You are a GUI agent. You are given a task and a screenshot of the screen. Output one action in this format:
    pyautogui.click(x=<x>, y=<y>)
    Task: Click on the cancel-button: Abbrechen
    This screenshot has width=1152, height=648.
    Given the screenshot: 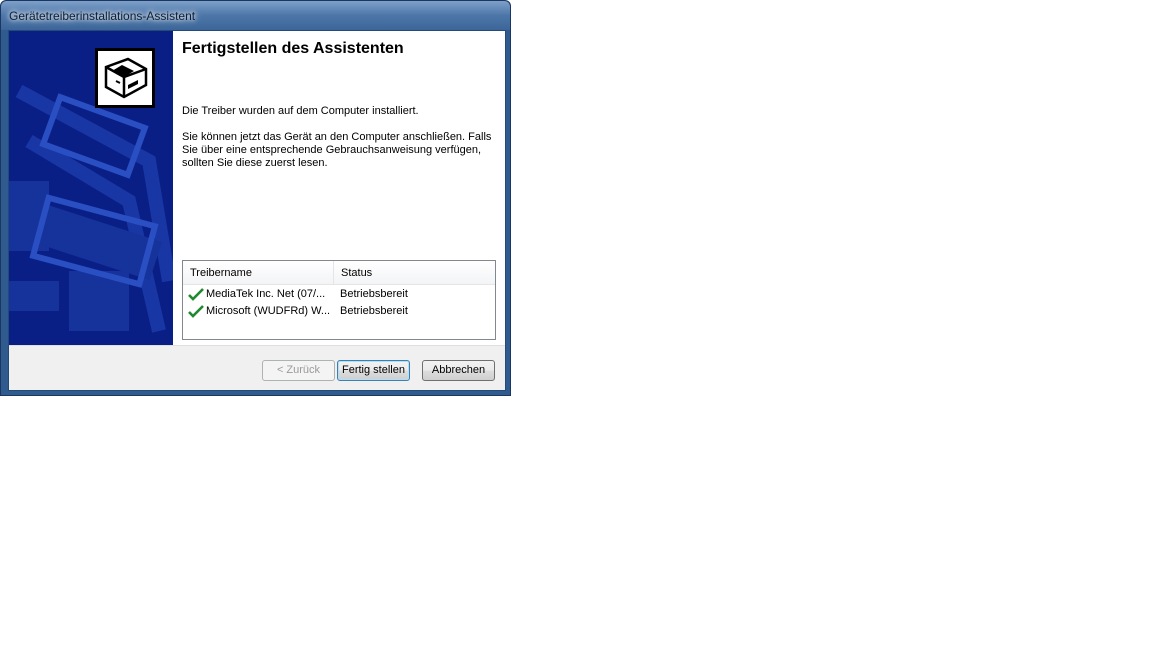 What is the action you would take?
    pyautogui.click(x=458, y=370)
    